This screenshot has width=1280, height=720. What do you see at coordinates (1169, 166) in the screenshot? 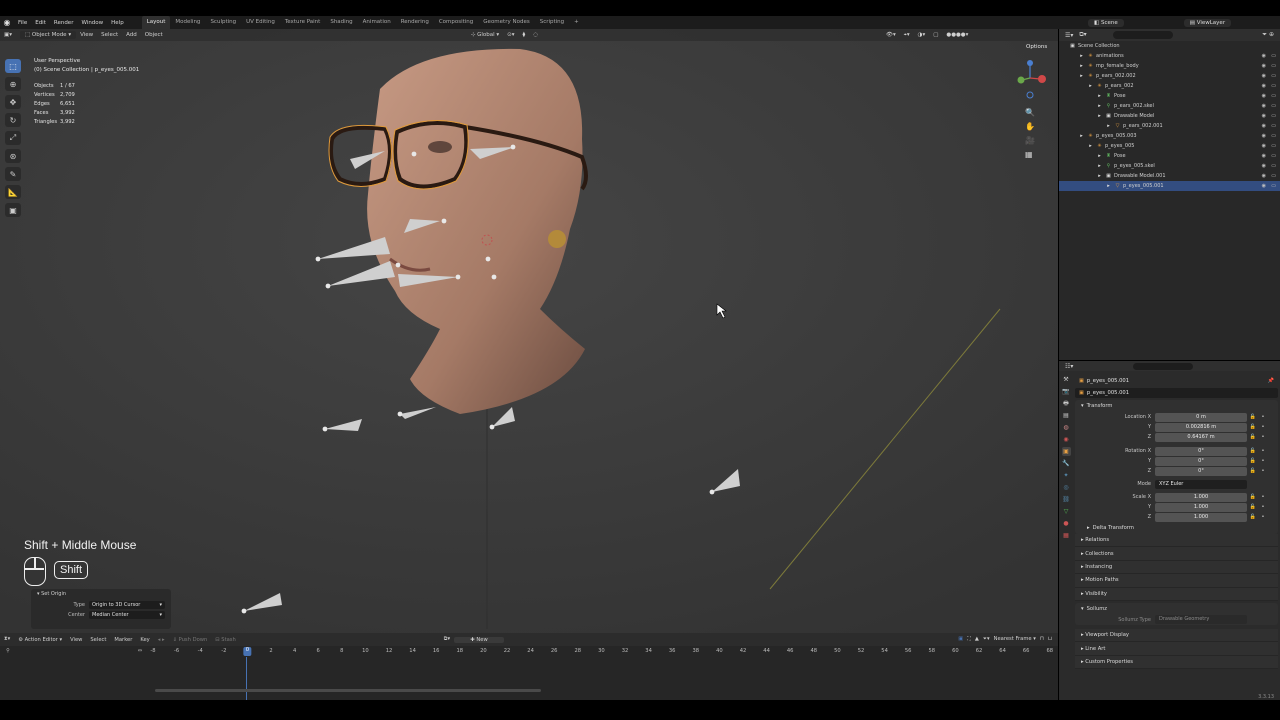
I see `outliner-item: ▸ ⚲ p_eyes_005.skel ◉ ▭` at bounding box center [1169, 166].